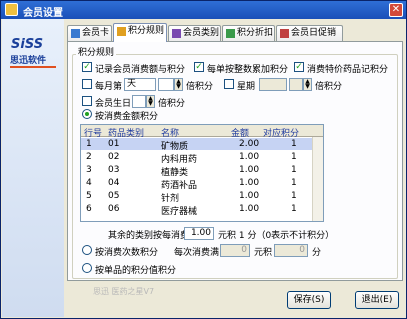  What do you see at coordinates (172, 104) in the screenshot?
I see `birthday-suffix: 倍积分` at bounding box center [172, 104].